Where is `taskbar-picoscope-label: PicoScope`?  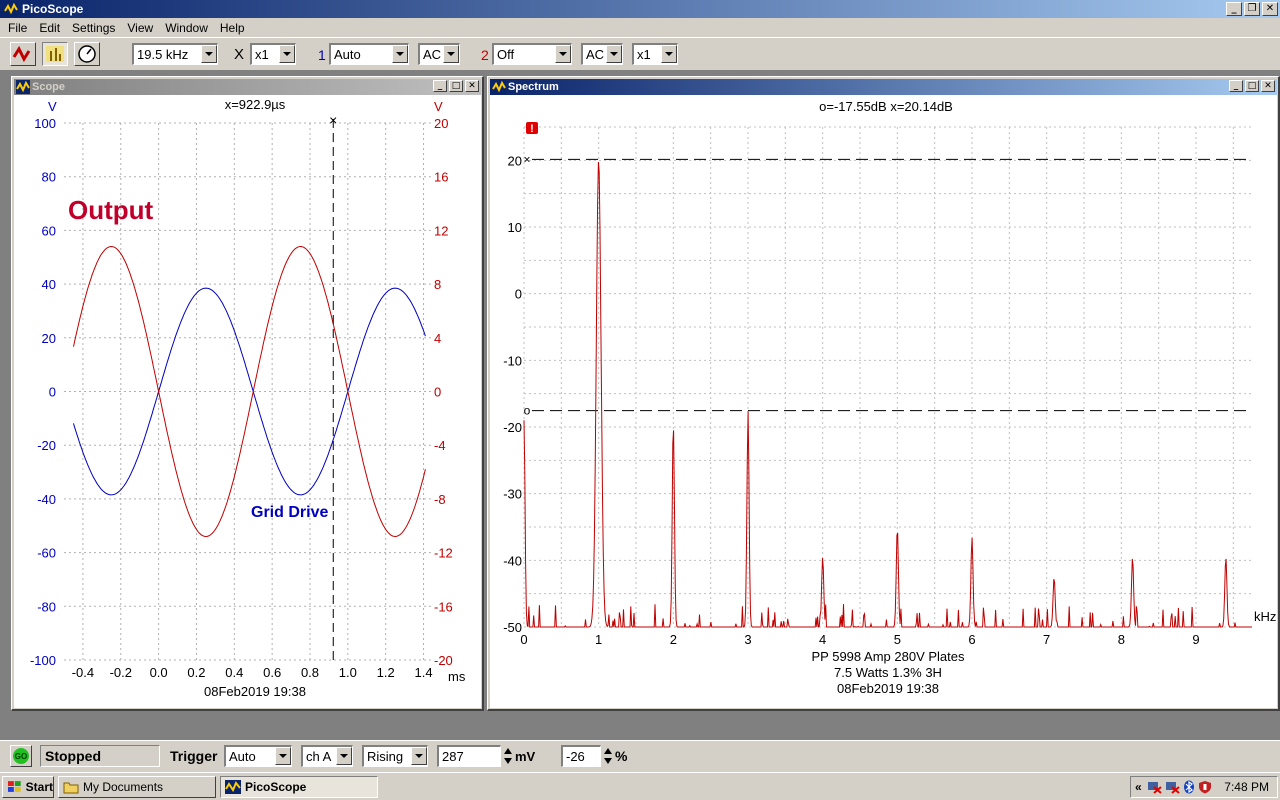
taskbar-picoscope-label: PicoScope is located at coordinates (276, 787).